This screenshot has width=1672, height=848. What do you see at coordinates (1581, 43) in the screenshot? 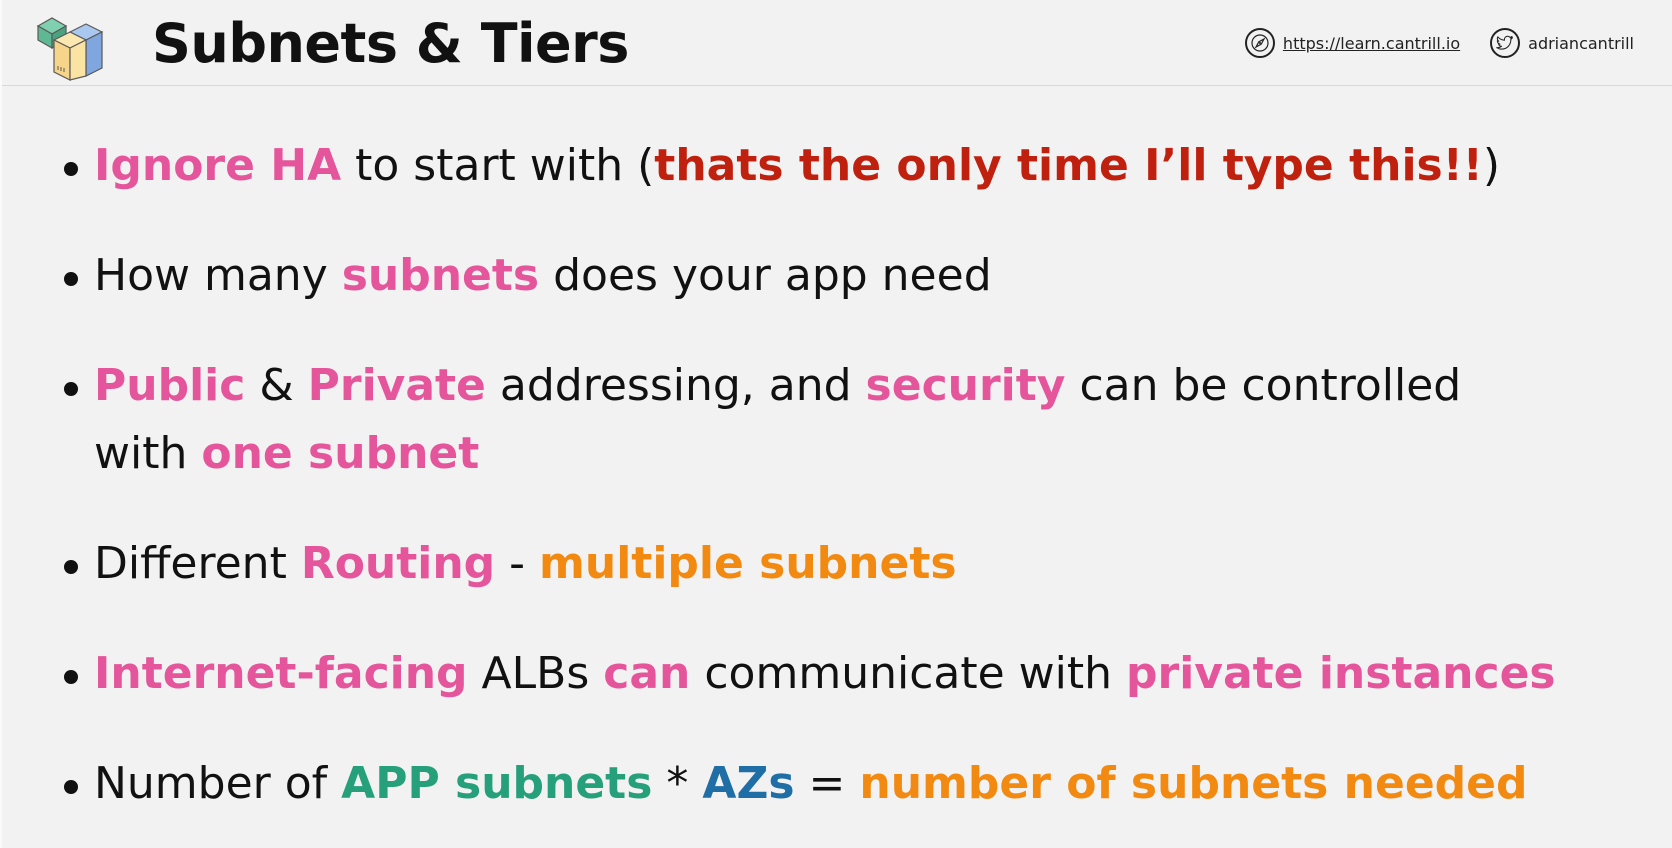
I see `twitter-handle: adriancantrill` at bounding box center [1581, 43].